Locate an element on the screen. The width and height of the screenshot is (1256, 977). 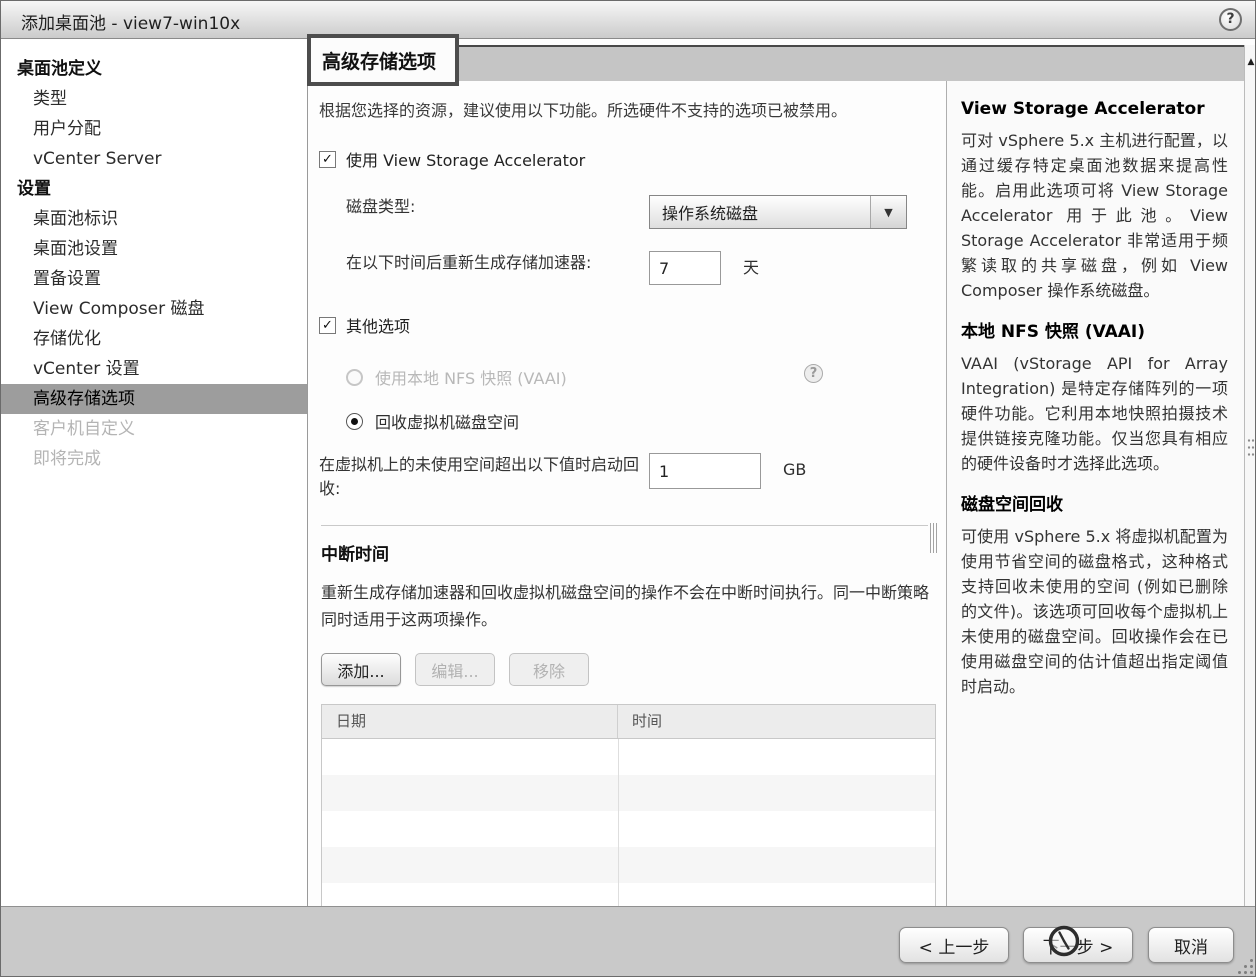
splitter-grip is located at coordinates (933, 538).